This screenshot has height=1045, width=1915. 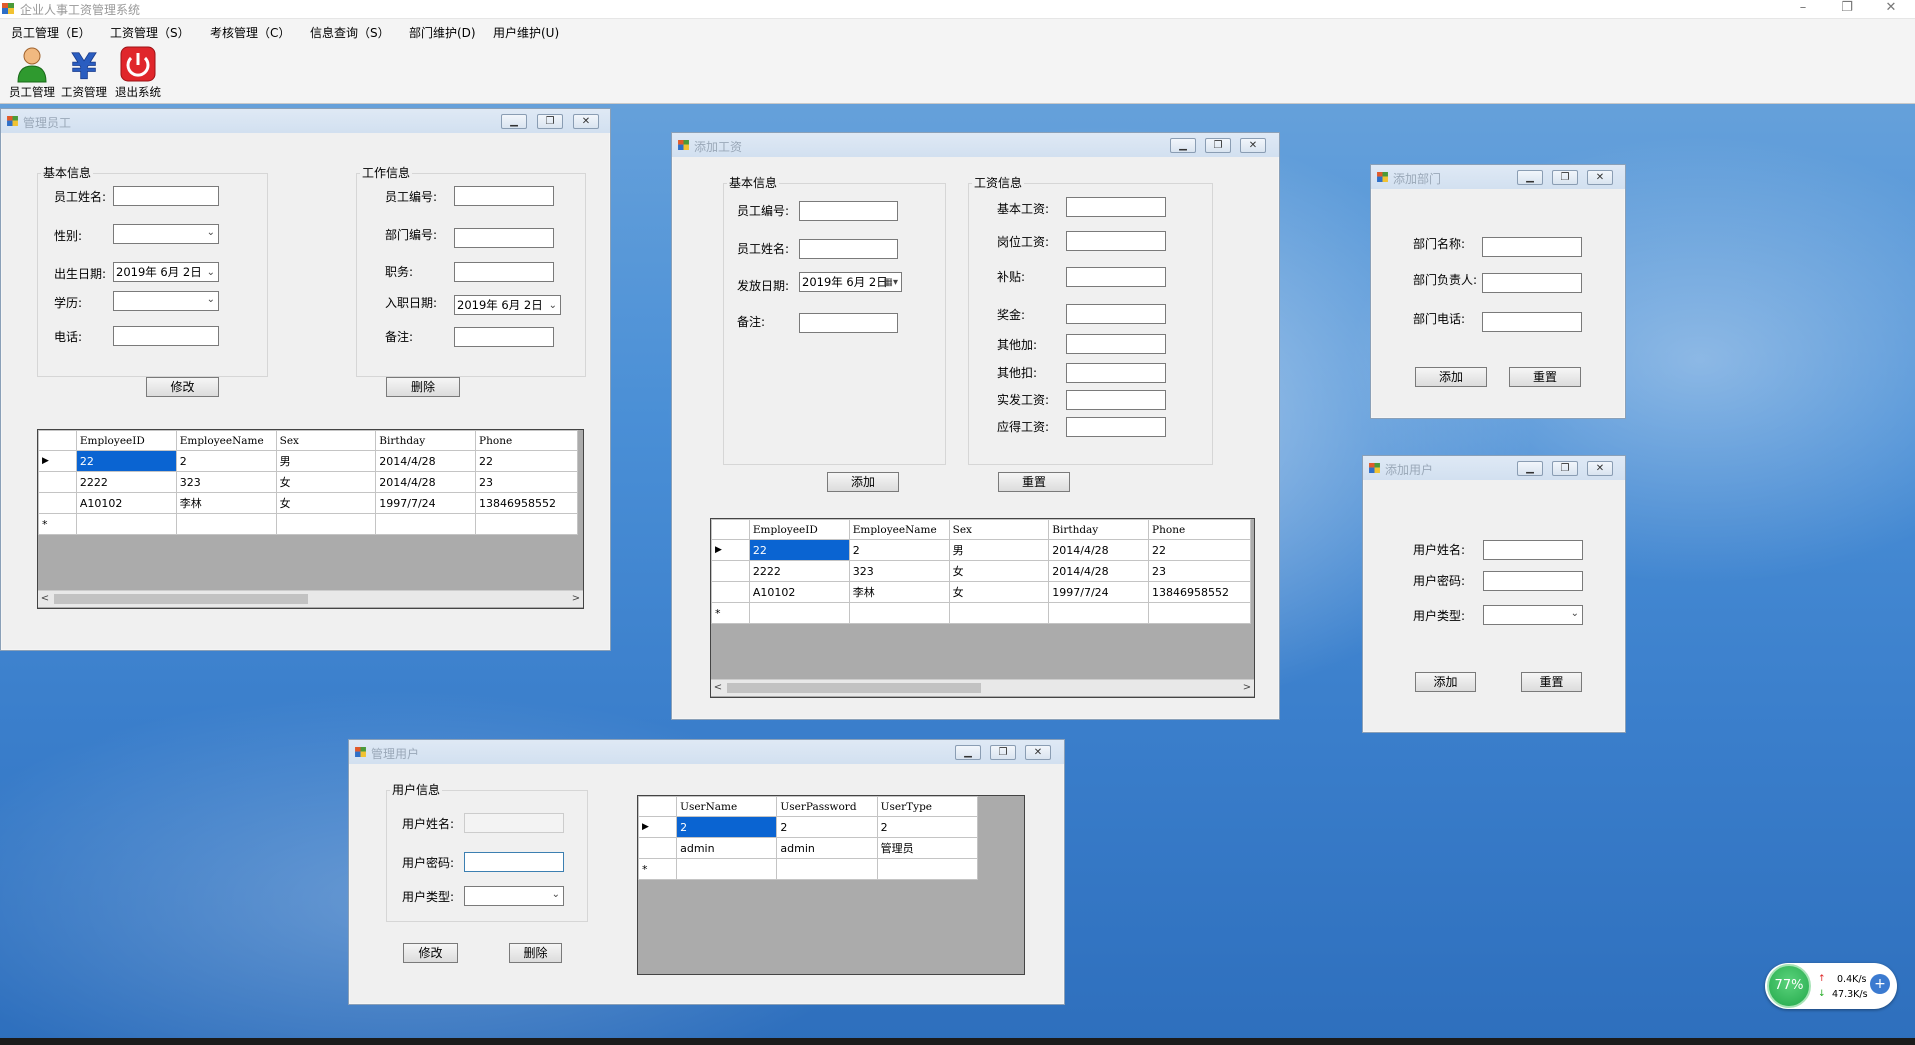 What do you see at coordinates (126, 482) in the screenshot?
I see `table-cell: 2222` at bounding box center [126, 482].